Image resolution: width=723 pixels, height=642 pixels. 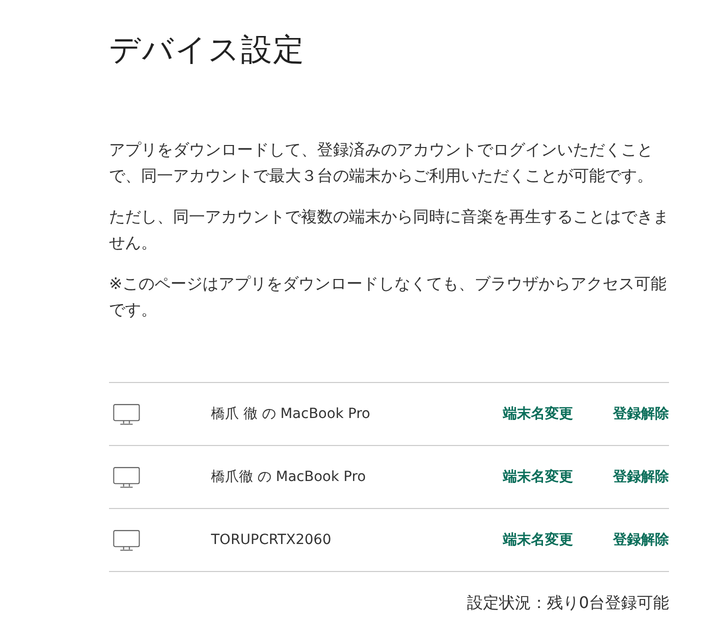 What do you see at coordinates (567, 603) in the screenshot?
I see `status-text: 設定状況：残り0台登録可能` at bounding box center [567, 603].